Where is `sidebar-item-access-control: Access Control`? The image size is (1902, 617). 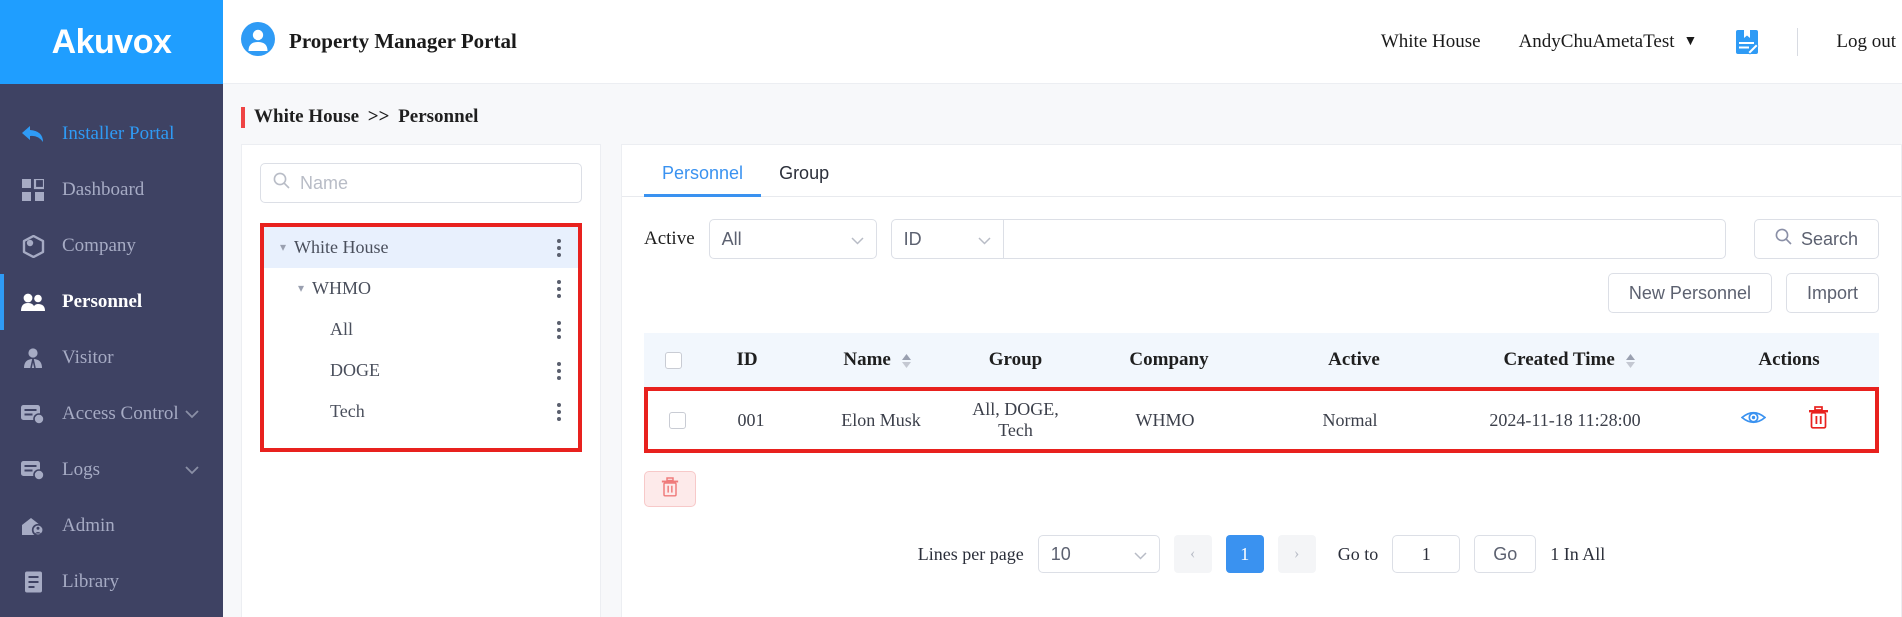 sidebar-item-access-control: Access Control is located at coordinates (111, 414).